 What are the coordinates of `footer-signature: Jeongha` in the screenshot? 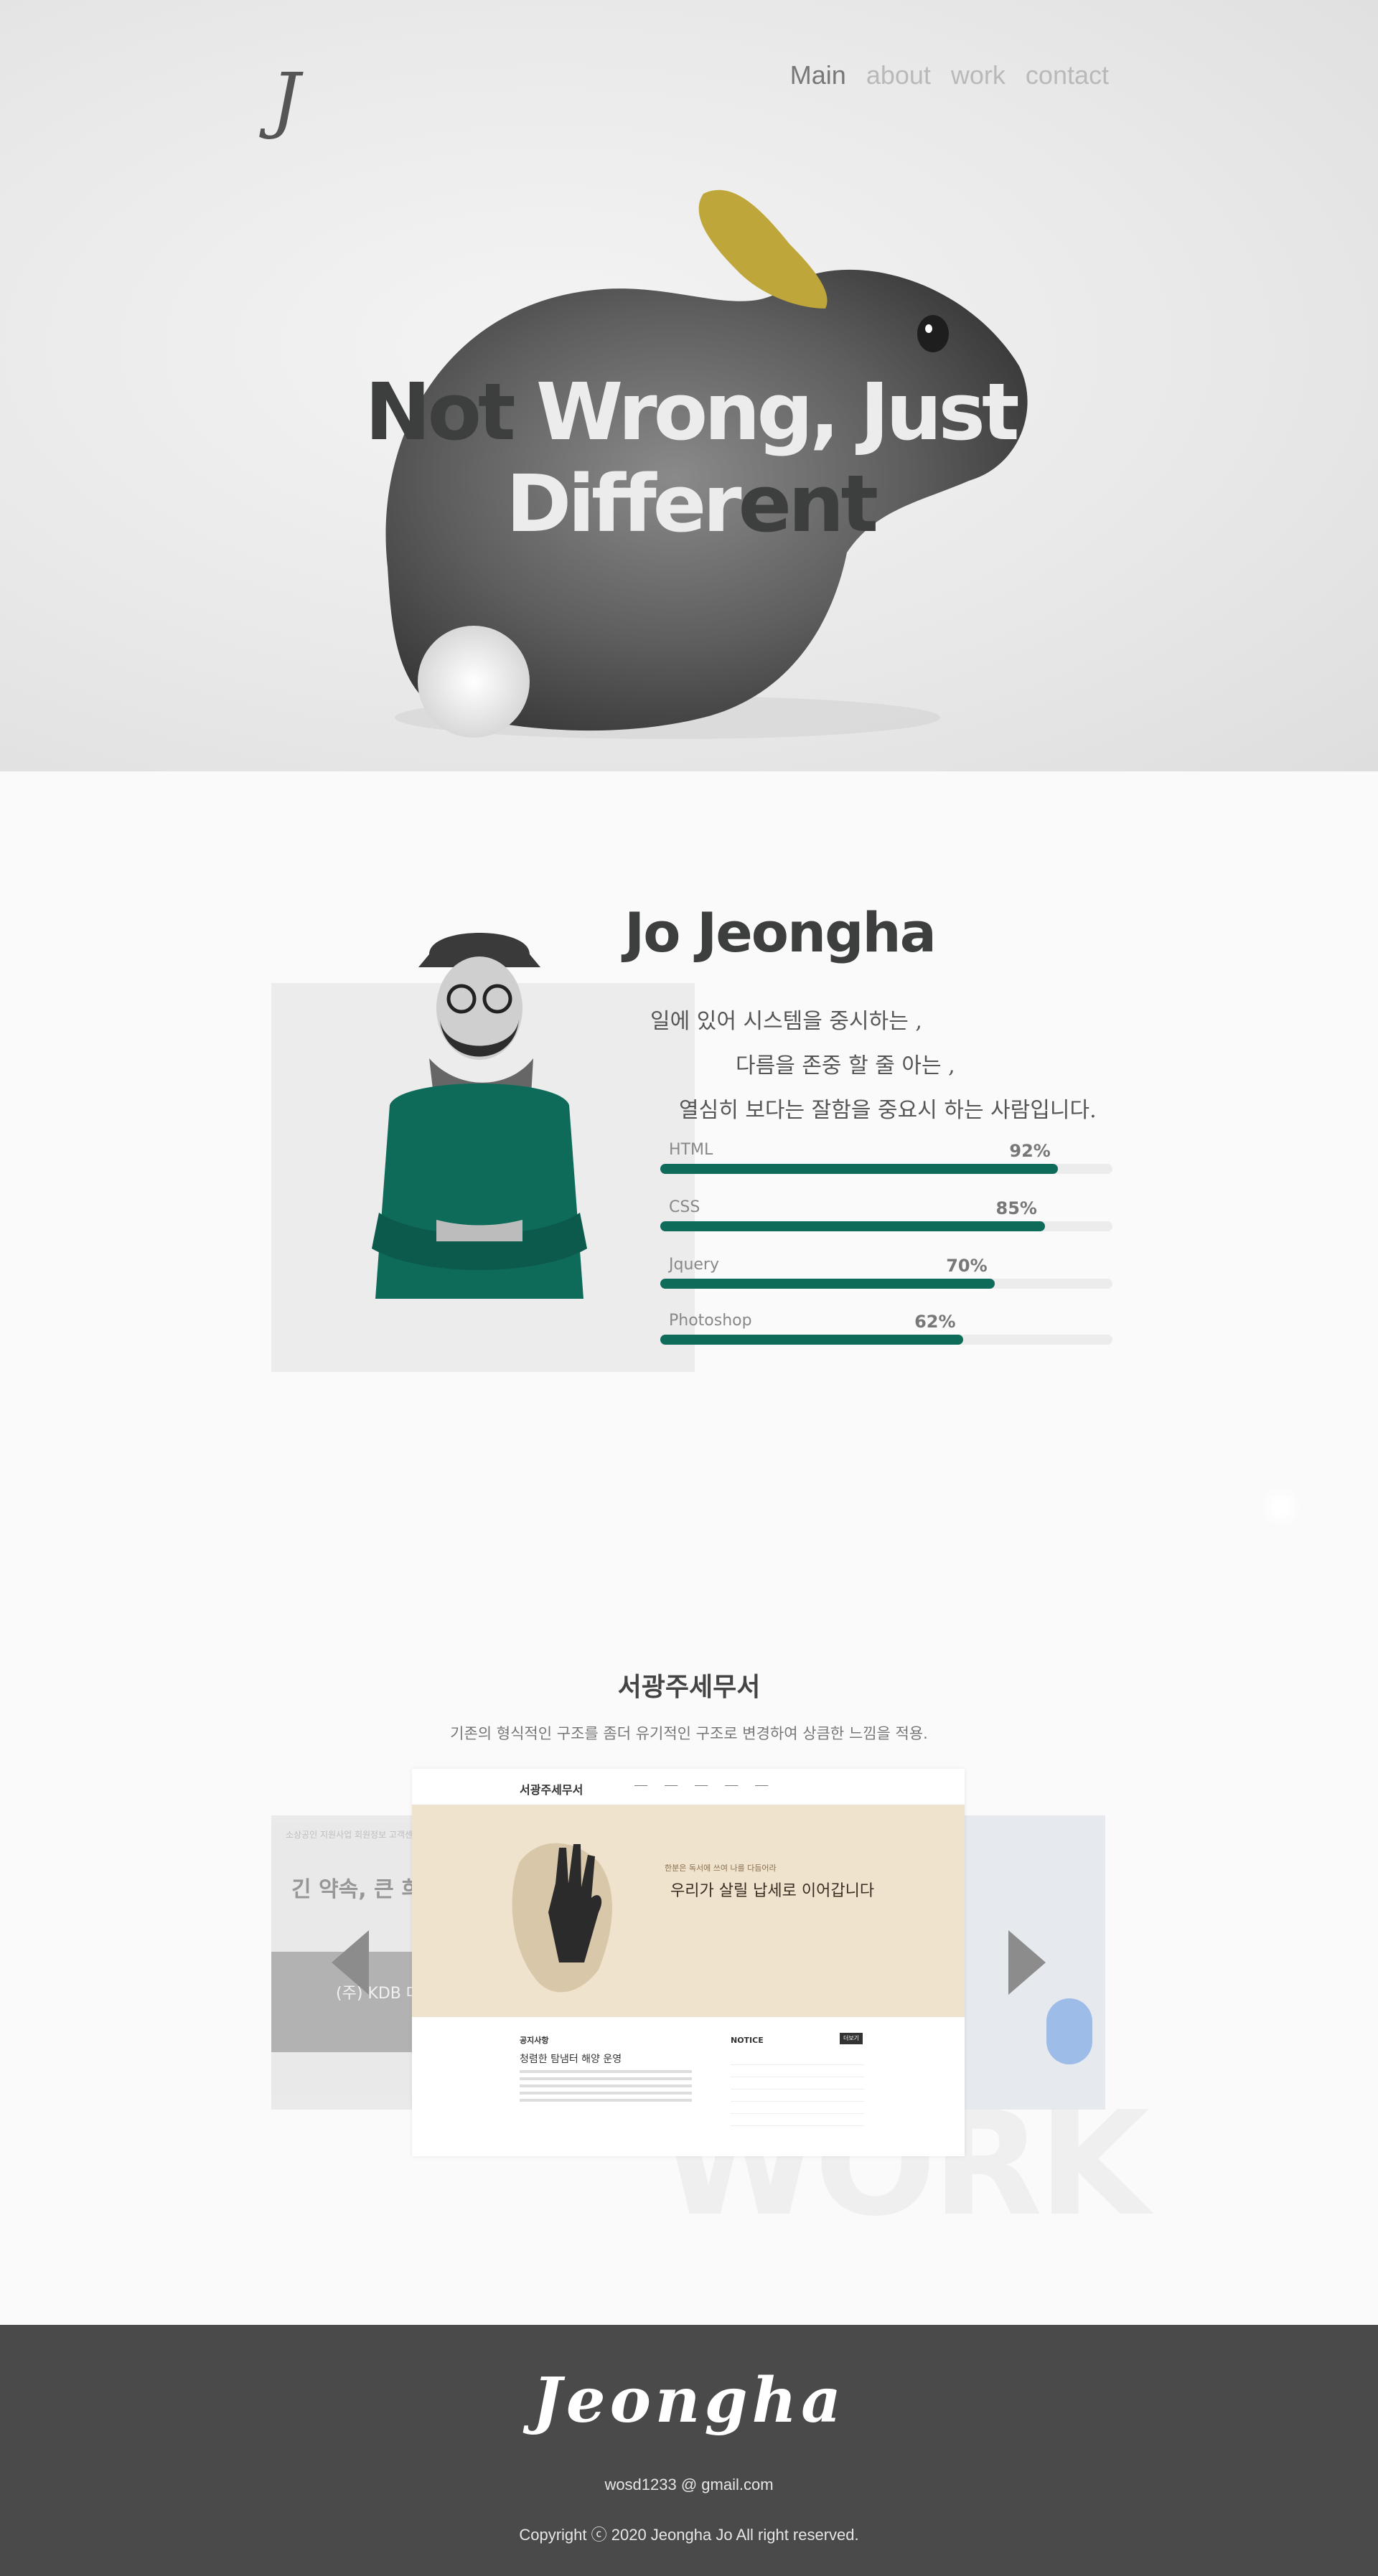 It's located at (689, 2400).